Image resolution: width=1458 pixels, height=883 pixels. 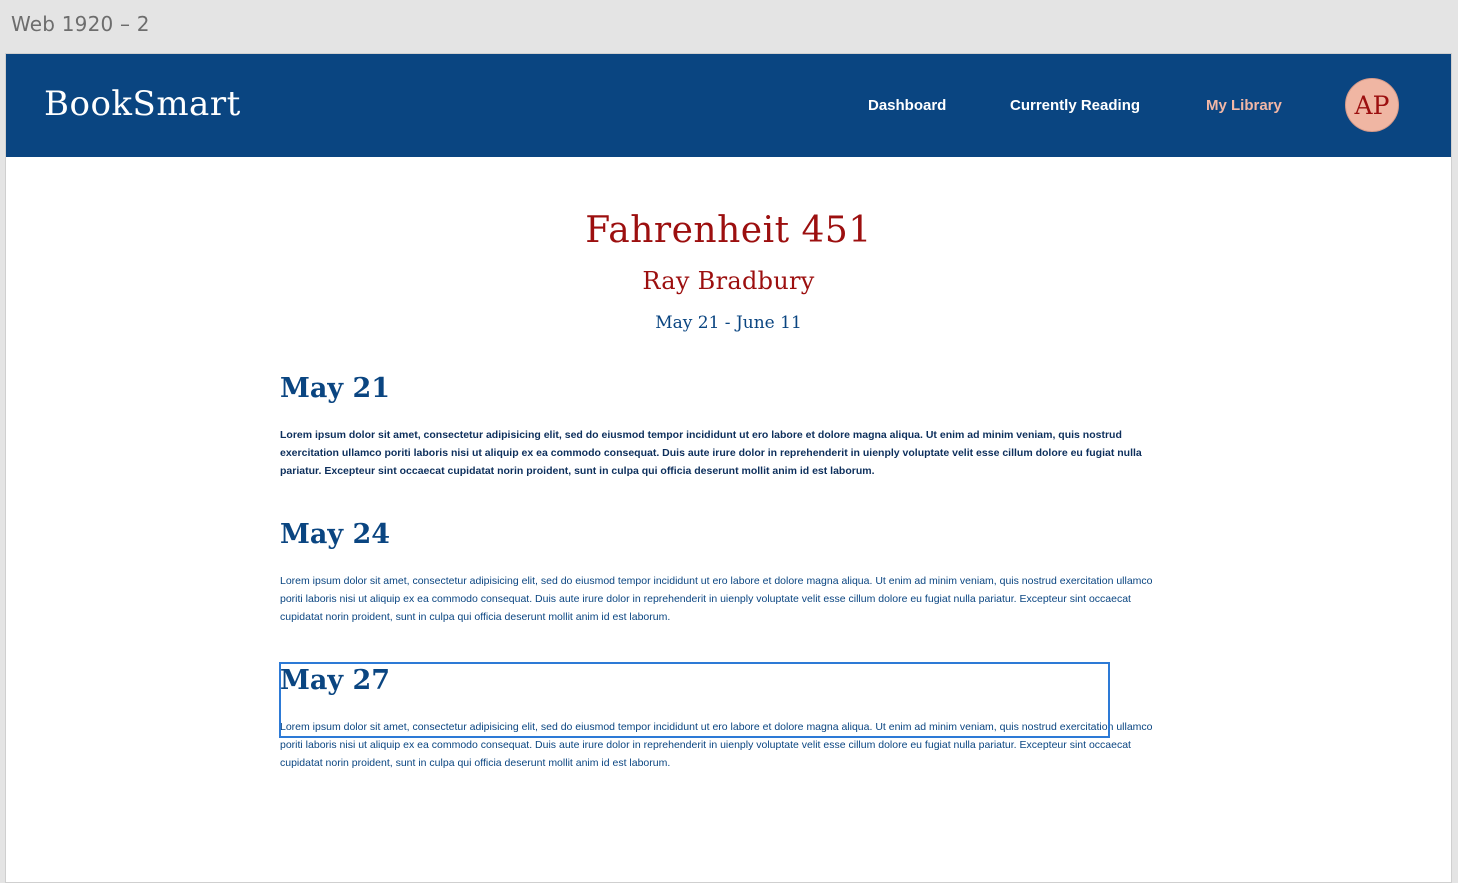 What do you see at coordinates (1075, 105) in the screenshot?
I see `nav-link-currently-reading: Currently Reading` at bounding box center [1075, 105].